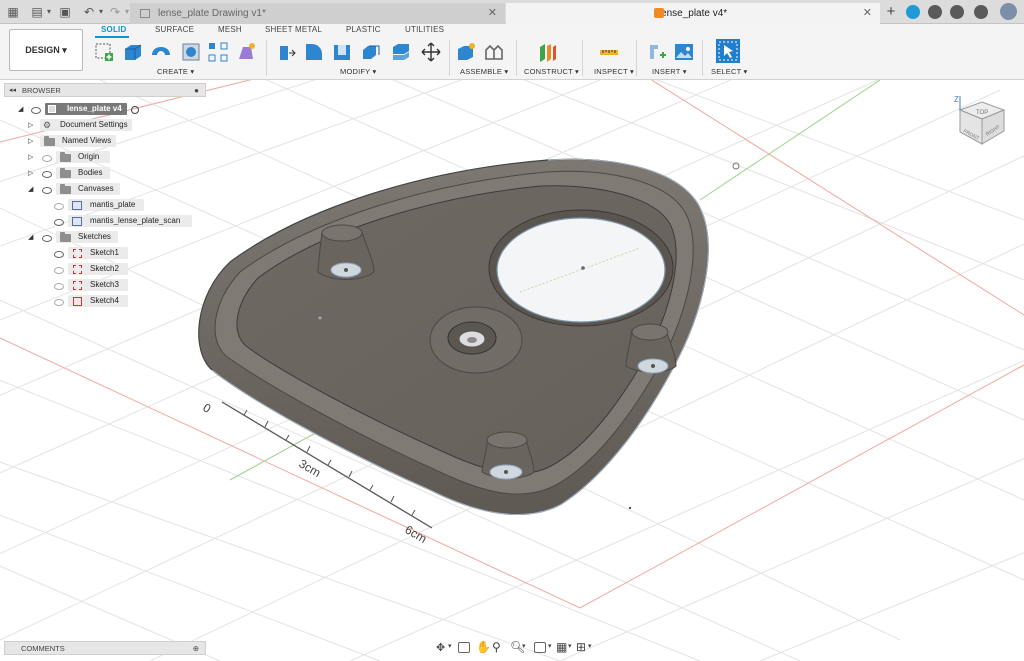  I want to click on browser-item-sketch3: Sketch3, so click(98, 285).